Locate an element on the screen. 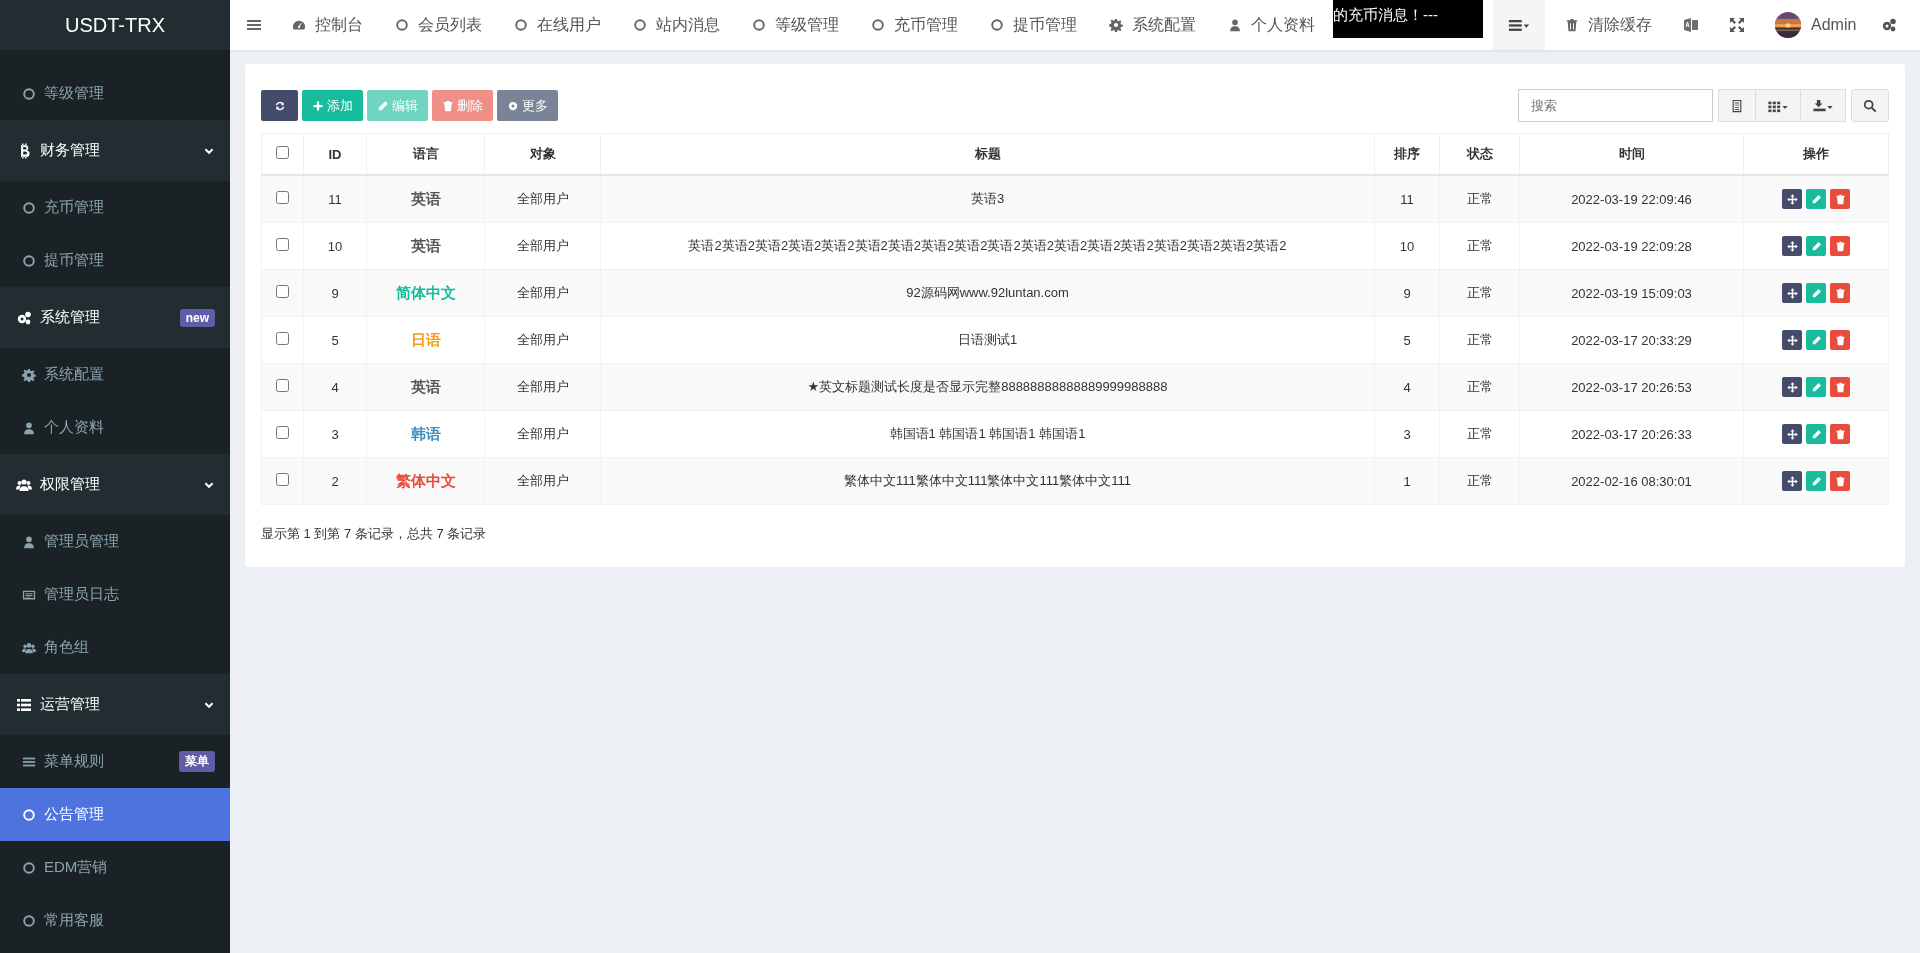 This screenshot has width=1920, height=953. section-label: 系统管理 is located at coordinates (70, 317).